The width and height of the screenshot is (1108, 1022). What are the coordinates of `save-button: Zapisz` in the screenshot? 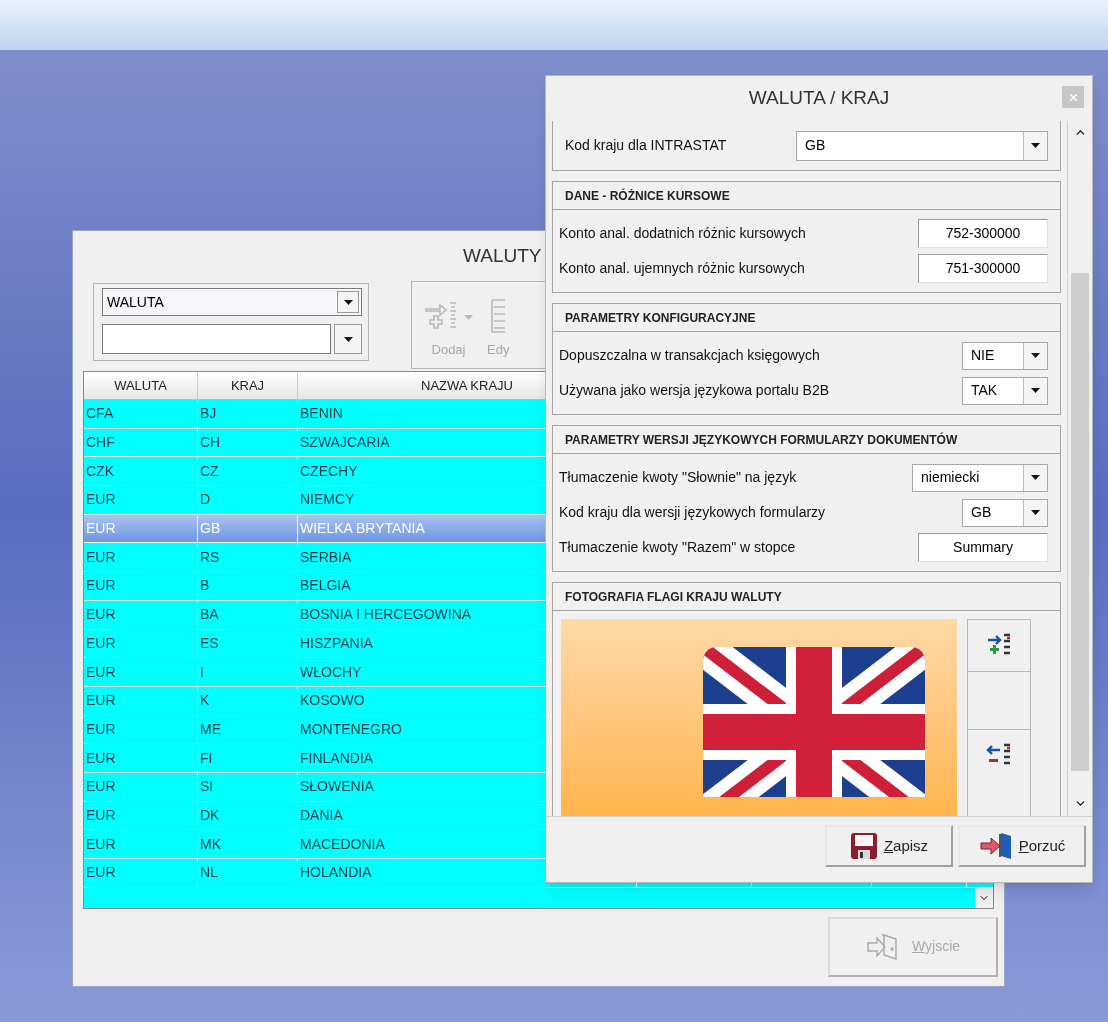 It's located at (889, 846).